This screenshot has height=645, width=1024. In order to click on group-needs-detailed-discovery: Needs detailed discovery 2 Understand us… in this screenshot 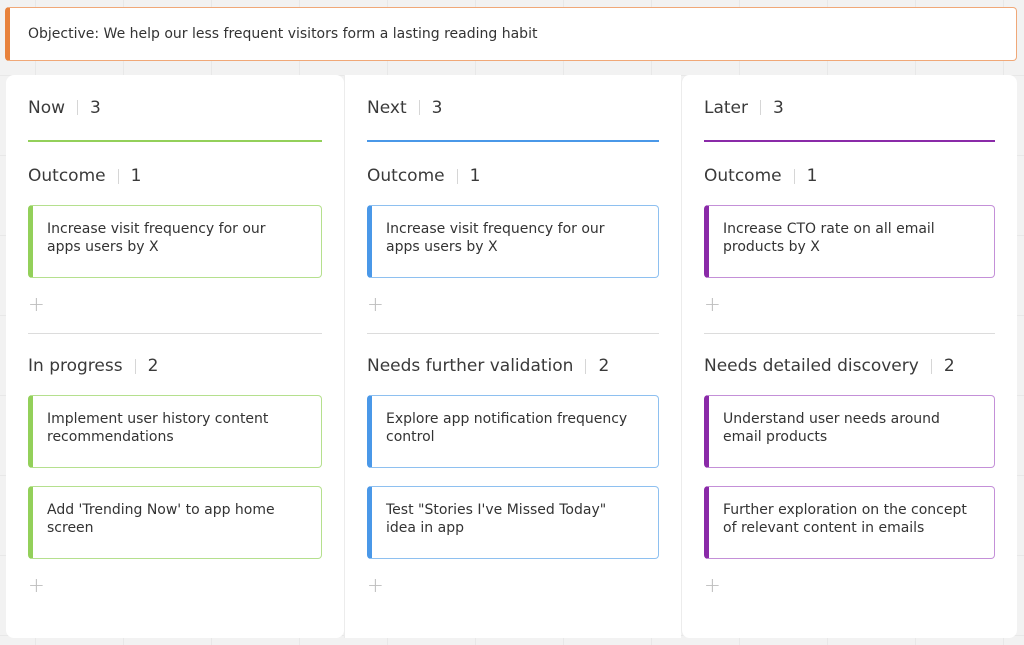, I will do `click(849, 474)`.